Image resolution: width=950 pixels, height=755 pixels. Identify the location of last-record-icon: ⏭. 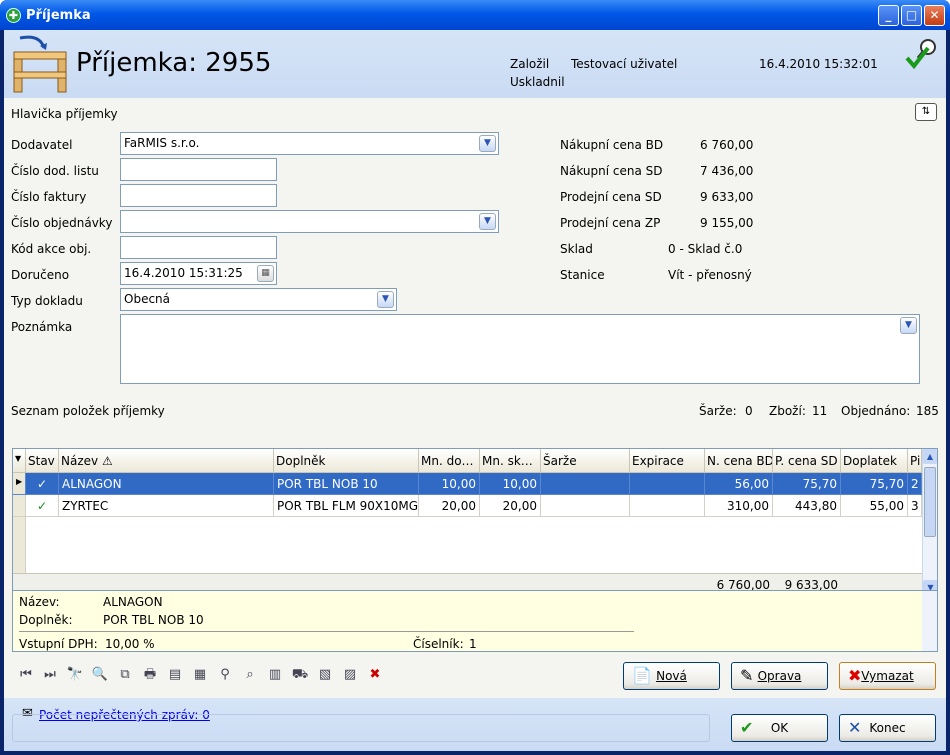
(50, 675).